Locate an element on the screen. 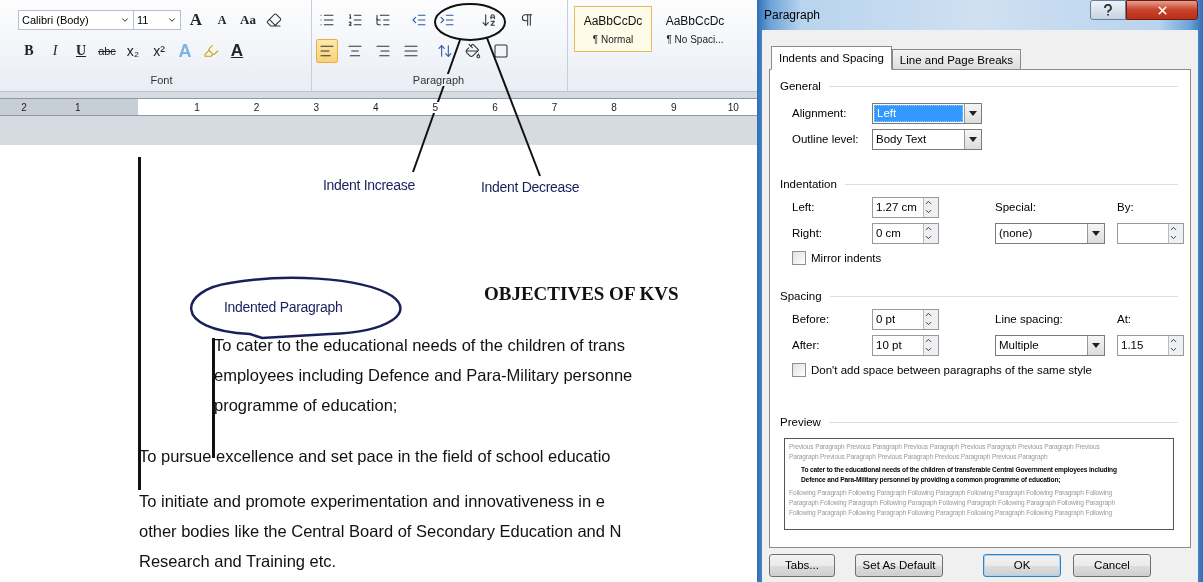 Image resolution: width=1203 pixels, height=582 pixels. field-label: At: is located at coordinates (1125, 319).